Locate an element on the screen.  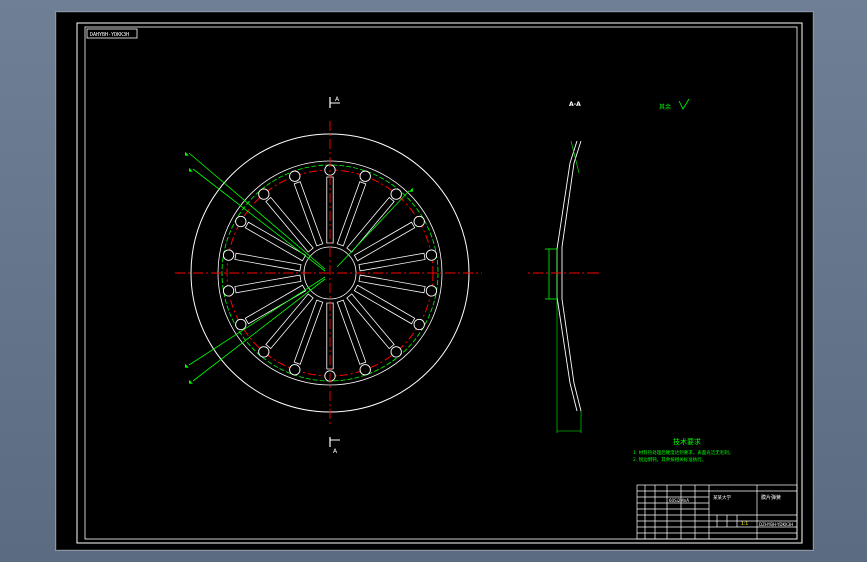
svg-text: 其余 is located at coordinates (665, 107).